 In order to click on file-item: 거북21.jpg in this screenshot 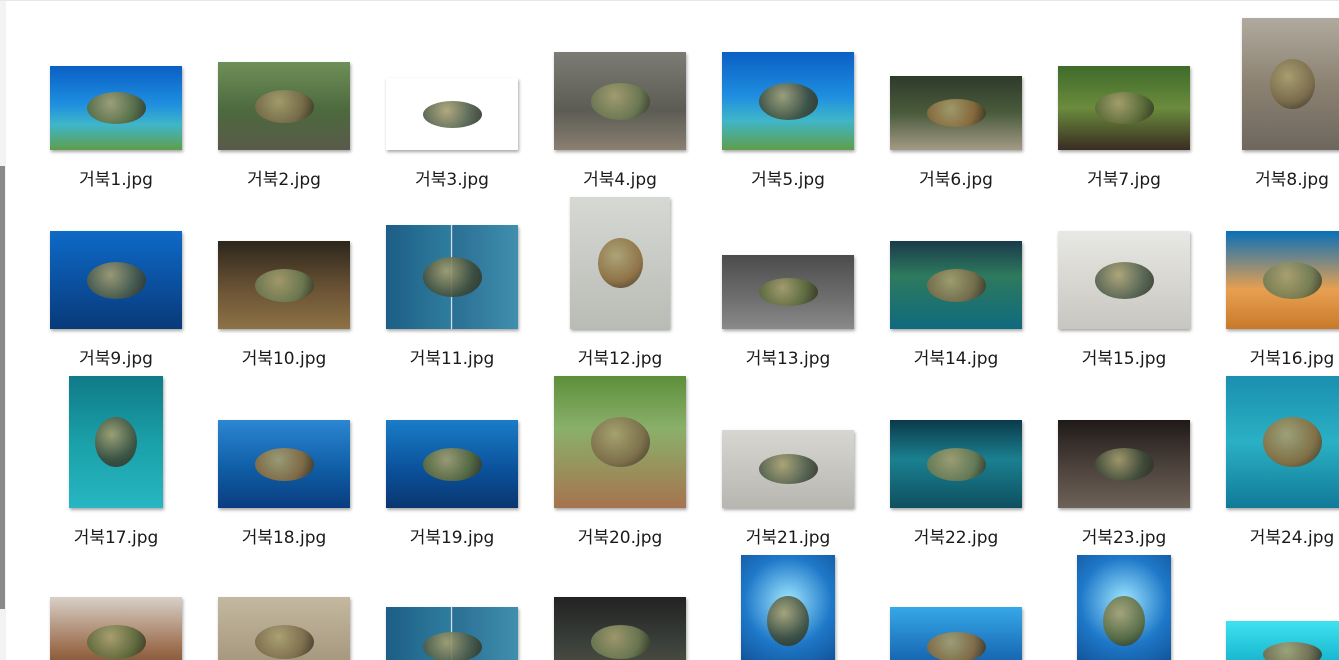, I will do `click(788, 458)`.